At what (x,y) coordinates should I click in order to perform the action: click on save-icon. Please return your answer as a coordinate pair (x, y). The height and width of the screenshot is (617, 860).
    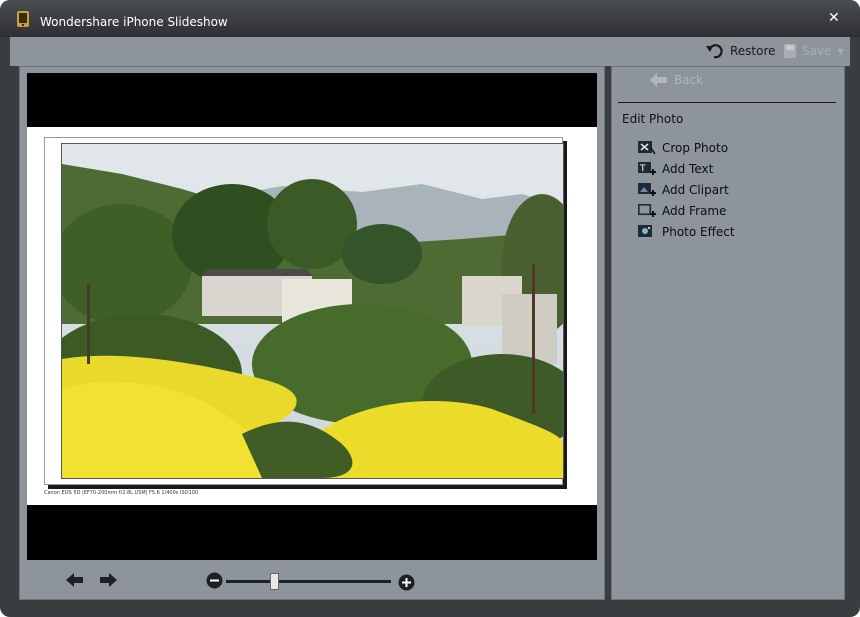
    Looking at the image, I should click on (790, 51).